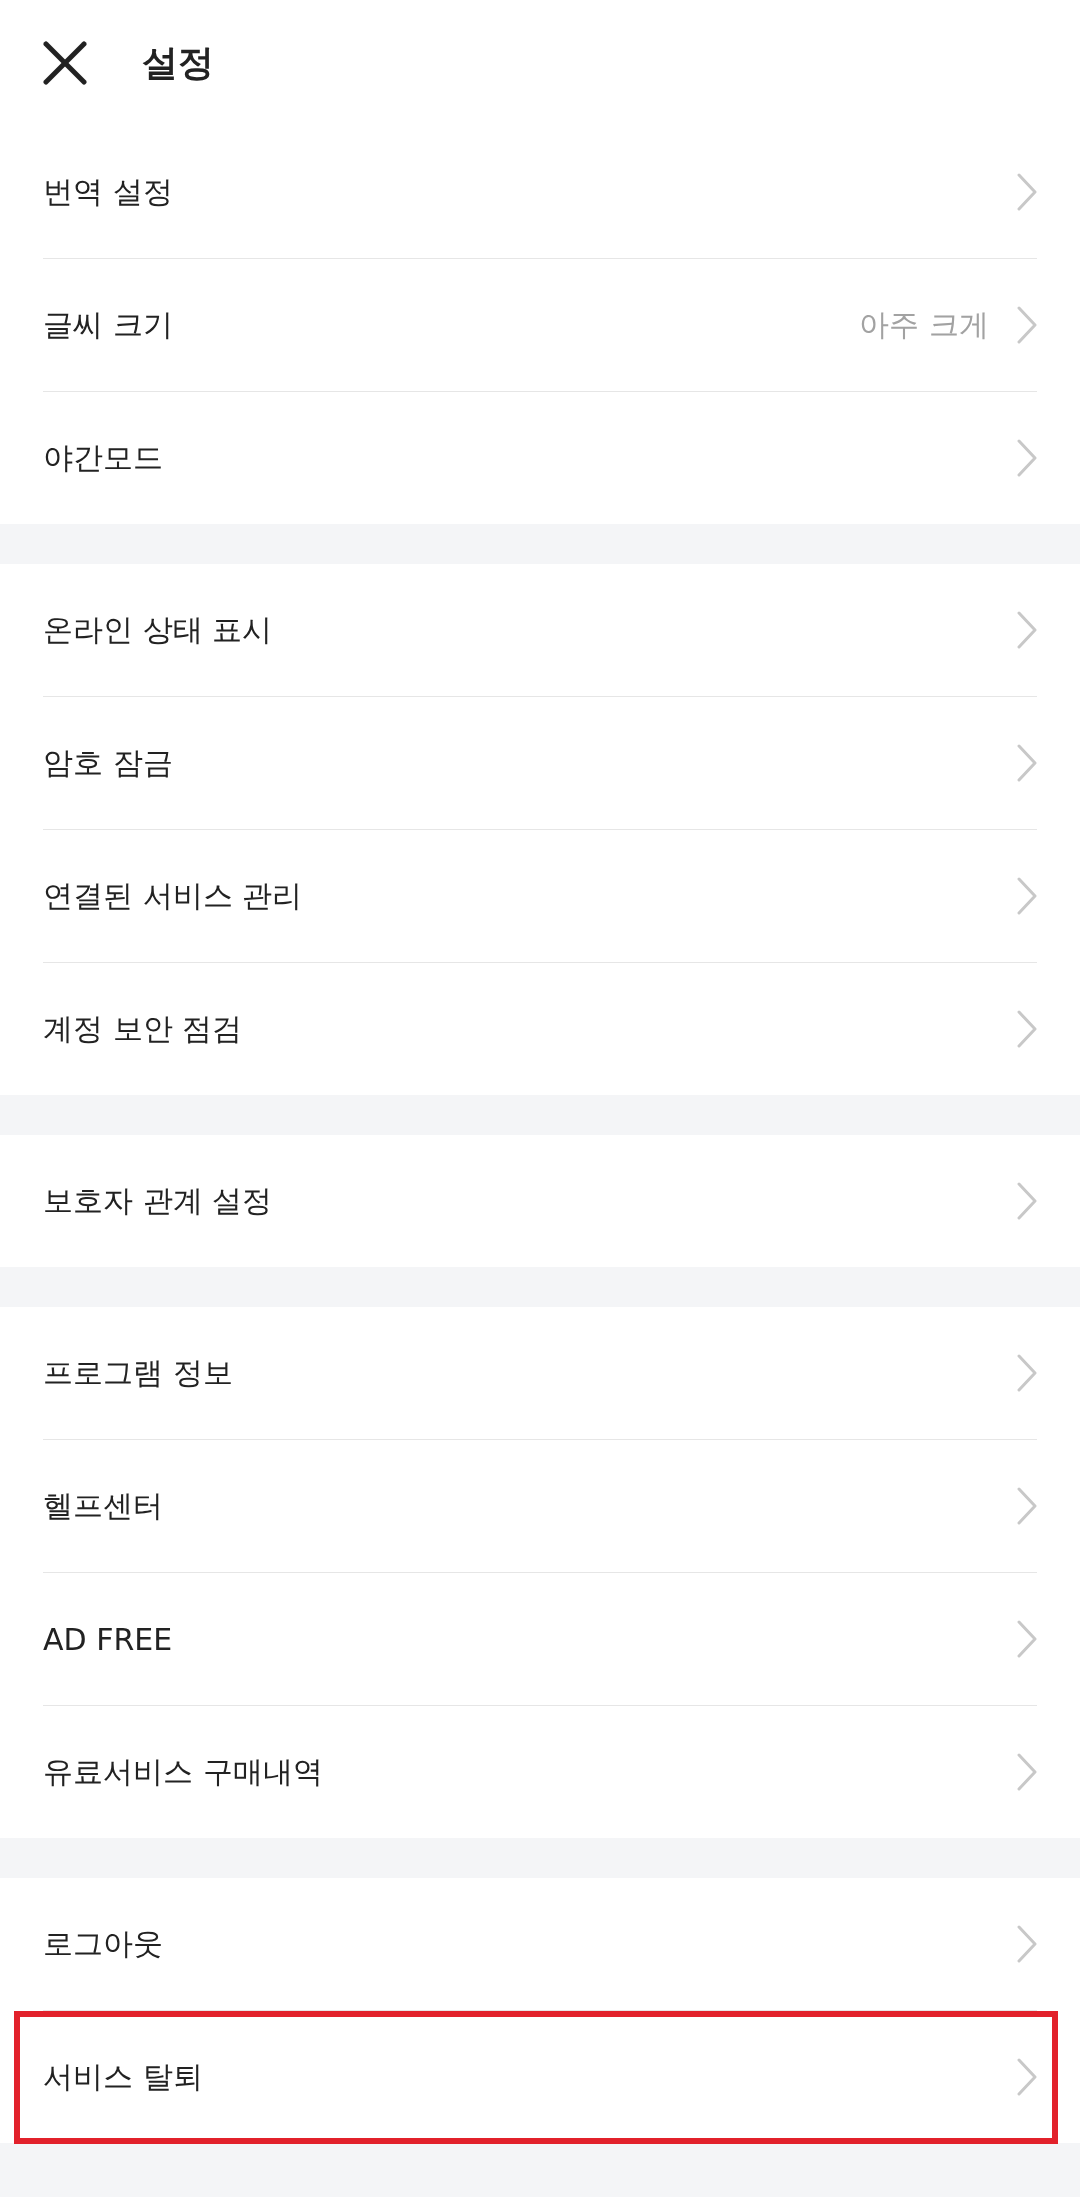 This screenshot has width=1080, height=2197. What do you see at coordinates (540, 1639) in the screenshot?
I see `settings-item: AD FREE` at bounding box center [540, 1639].